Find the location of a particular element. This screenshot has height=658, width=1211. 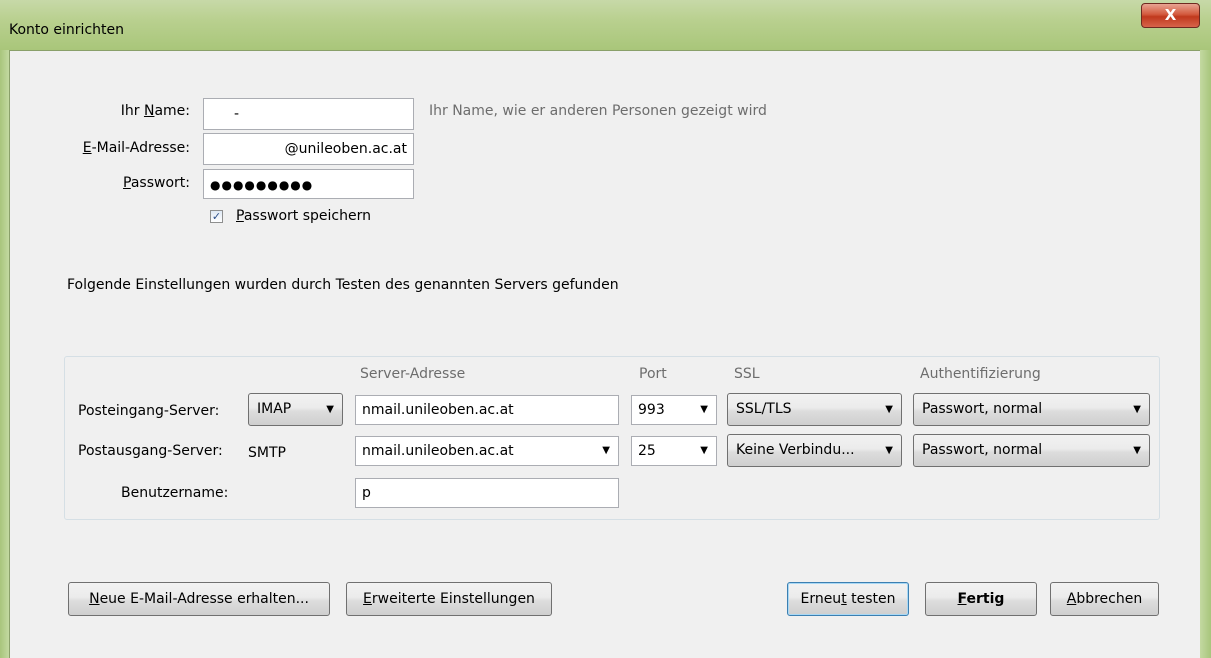

outgoing-ssl-dropdown: Keine Verbindu... ▼ is located at coordinates (814, 450).